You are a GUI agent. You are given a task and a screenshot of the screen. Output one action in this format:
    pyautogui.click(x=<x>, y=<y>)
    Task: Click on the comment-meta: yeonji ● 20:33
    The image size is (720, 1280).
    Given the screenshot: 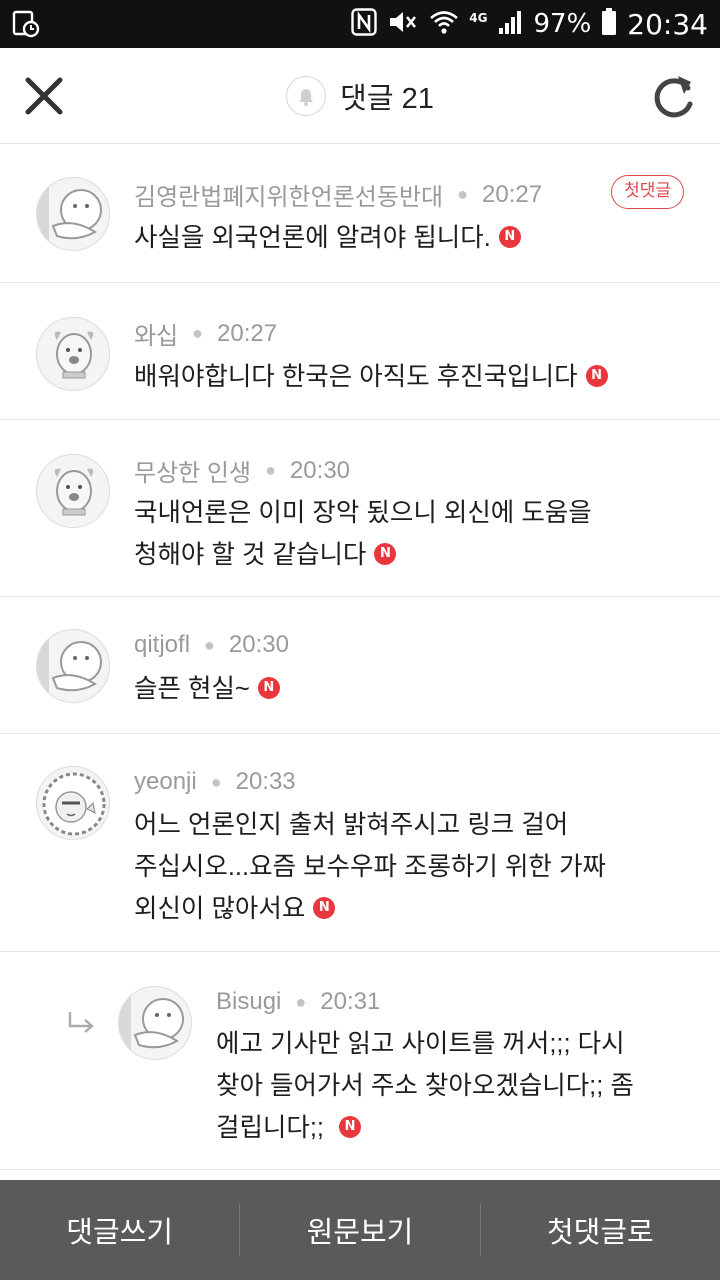 What is the action you would take?
    pyautogui.click(x=215, y=782)
    